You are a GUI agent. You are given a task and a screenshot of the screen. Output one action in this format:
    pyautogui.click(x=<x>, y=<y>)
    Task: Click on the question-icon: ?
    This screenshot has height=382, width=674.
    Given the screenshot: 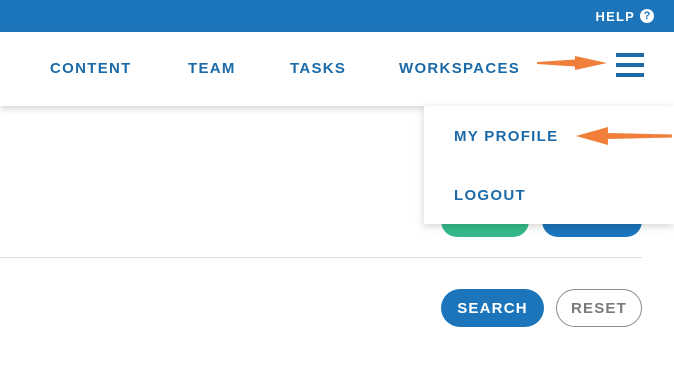 What is the action you would take?
    pyautogui.click(x=647, y=16)
    